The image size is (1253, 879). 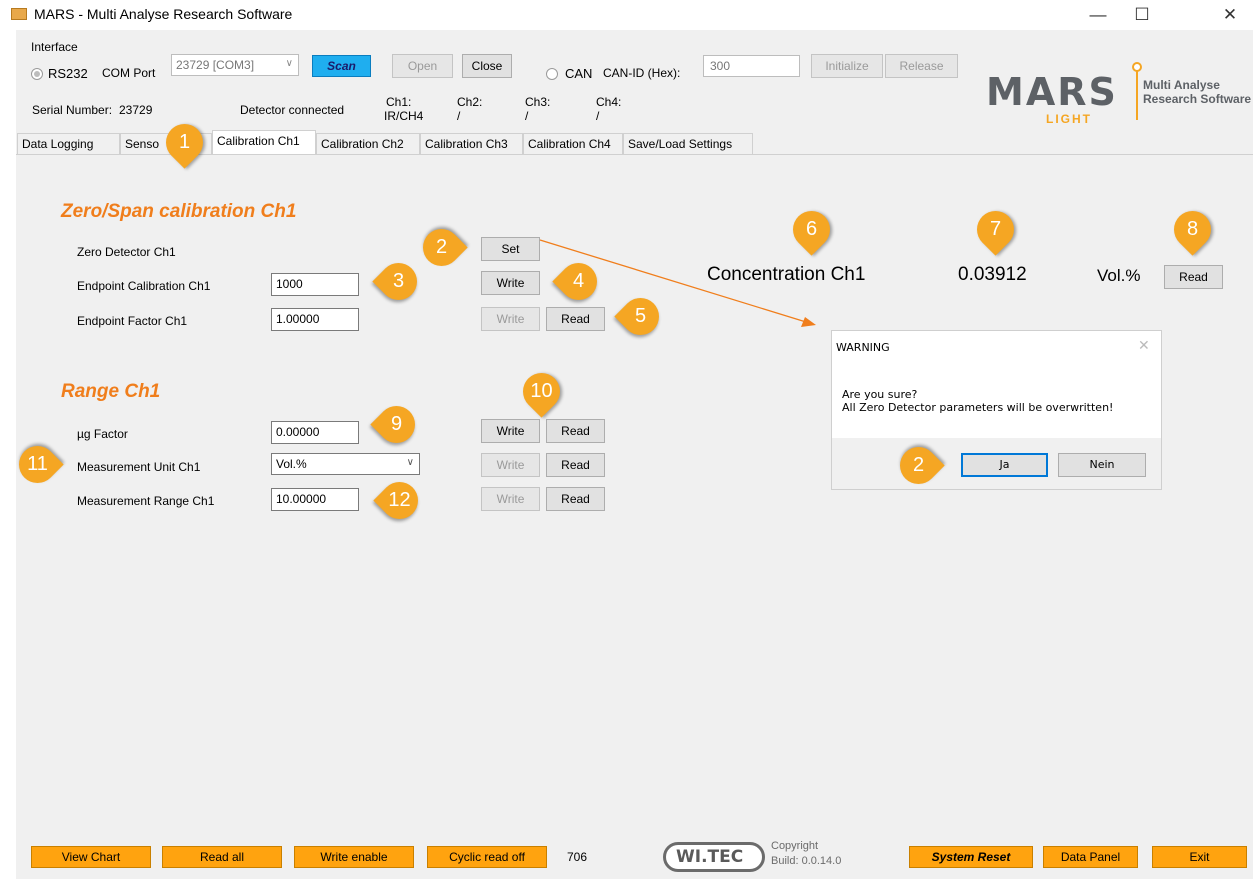 What do you see at coordinates (811, 229) in the screenshot?
I see `callout-marker-6: 6` at bounding box center [811, 229].